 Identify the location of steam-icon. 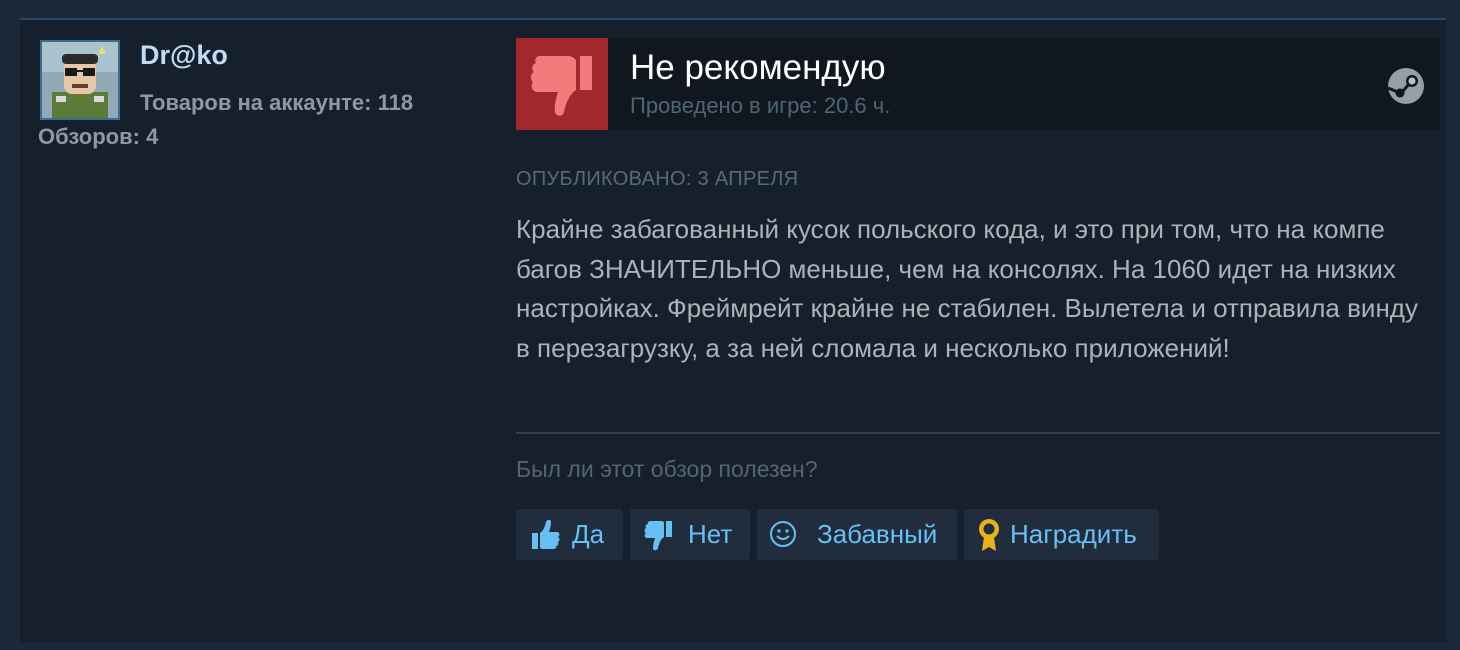
(1405, 86).